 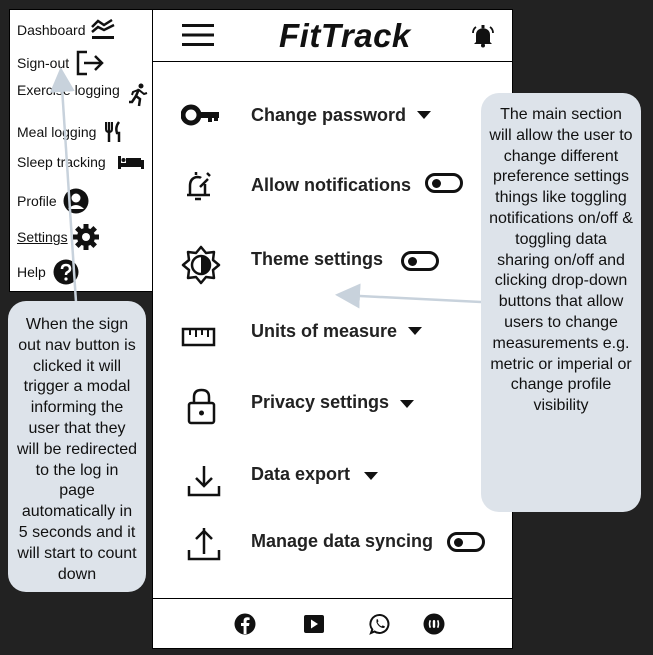 I want to click on sidebar-item-dashboard: Dashboard, so click(x=66, y=30).